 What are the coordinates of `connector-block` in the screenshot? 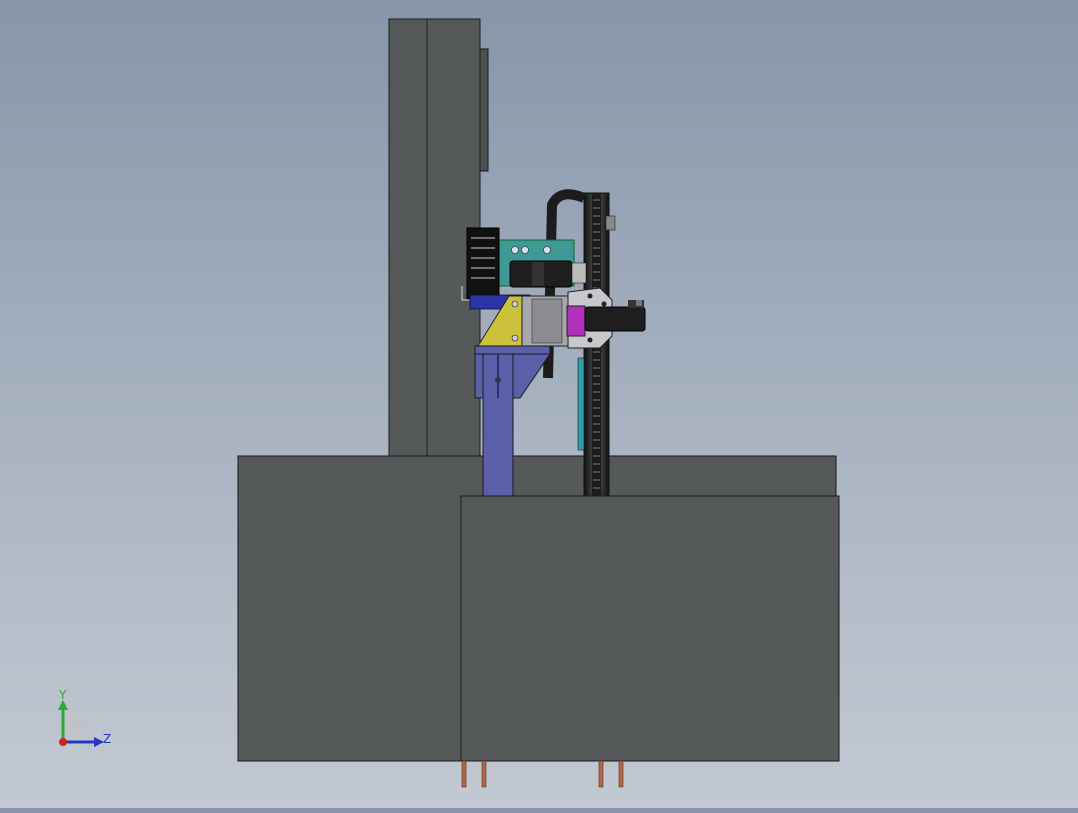 It's located at (480, 264).